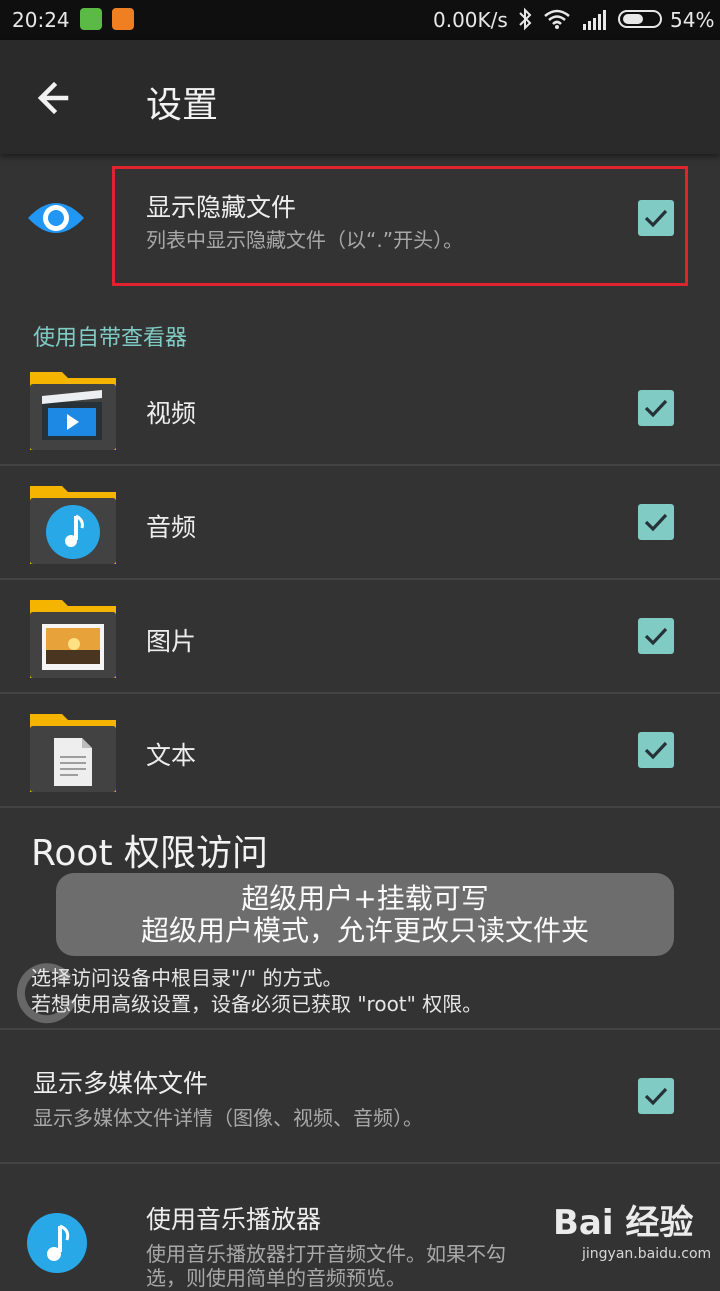  What do you see at coordinates (360, 636) in the screenshot?
I see `setting-image-viewer: 图片` at bounding box center [360, 636].